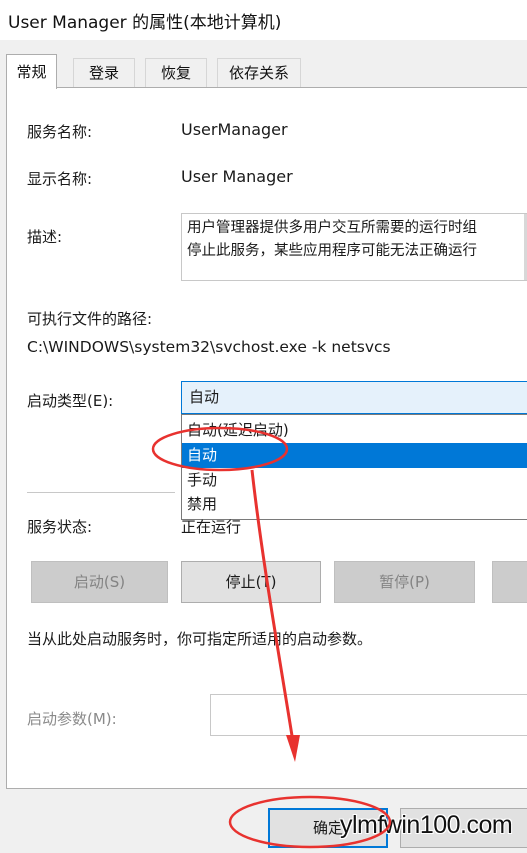  What do you see at coordinates (368, 715) in the screenshot?
I see `start-params-input` at bounding box center [368, 715].